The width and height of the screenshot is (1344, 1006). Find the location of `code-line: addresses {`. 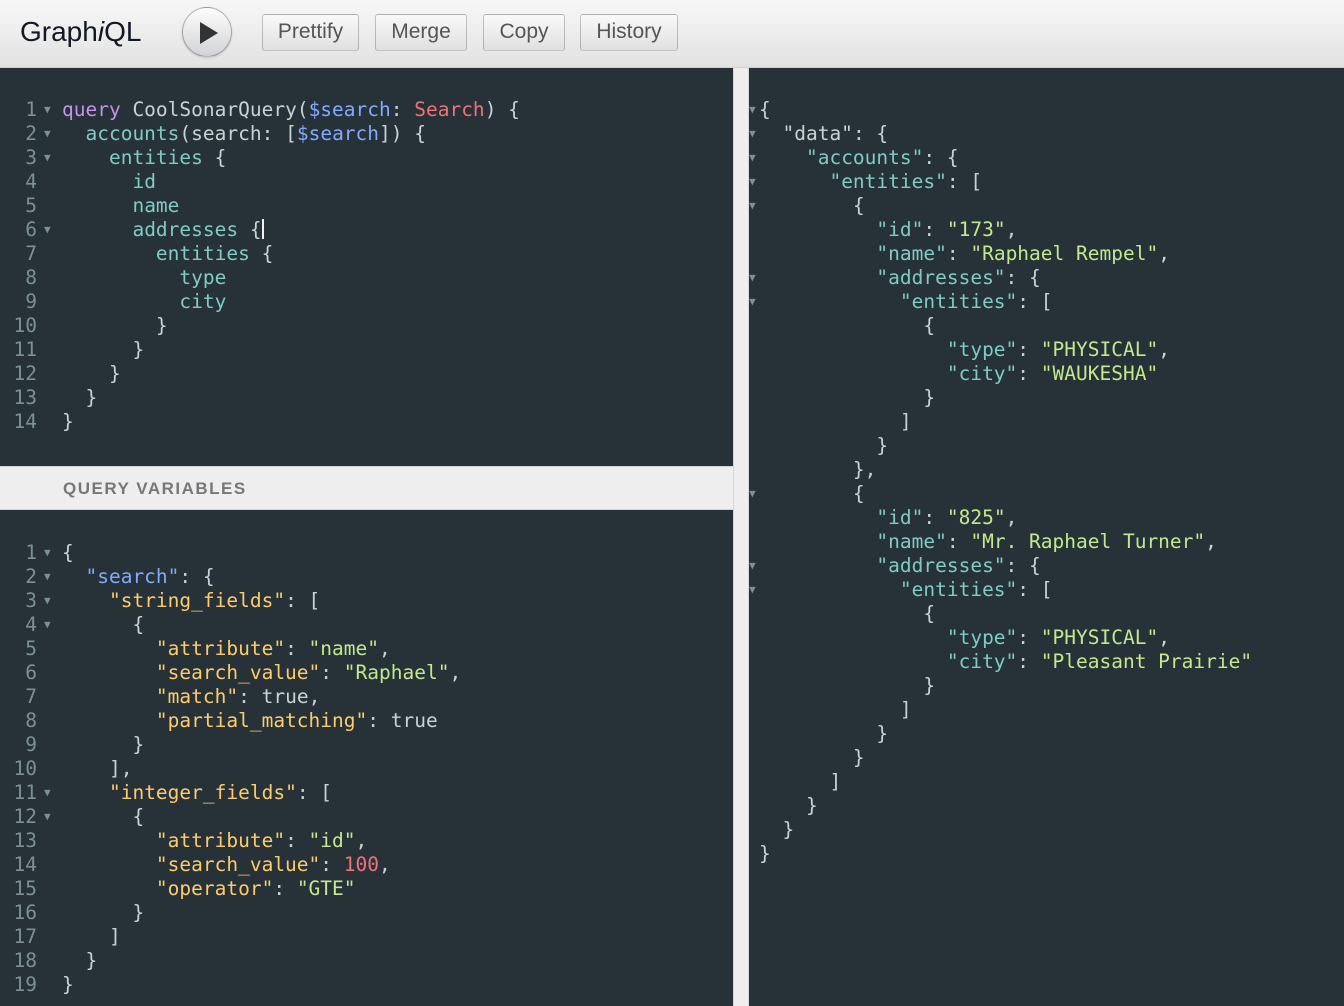

code-line: addresses { is located at coordinates (163, 230).